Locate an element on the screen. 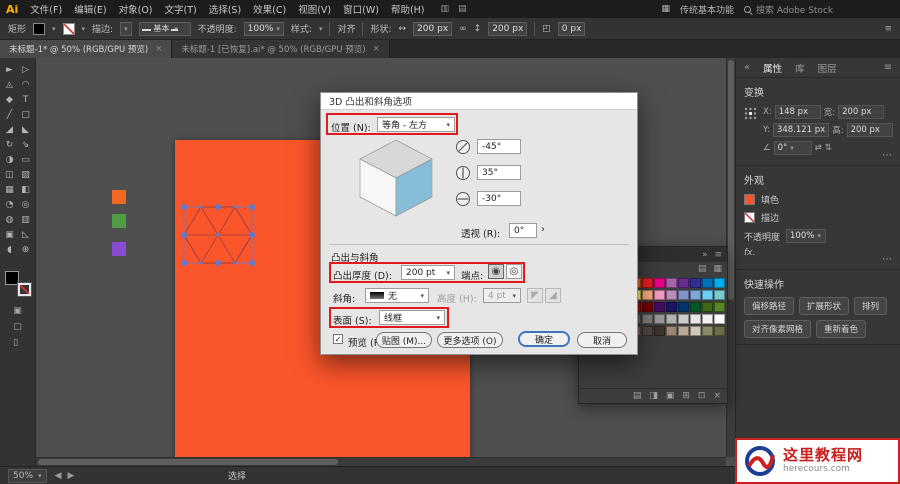  corner-radius-field: 0 px is located at coordinates (571, 28).